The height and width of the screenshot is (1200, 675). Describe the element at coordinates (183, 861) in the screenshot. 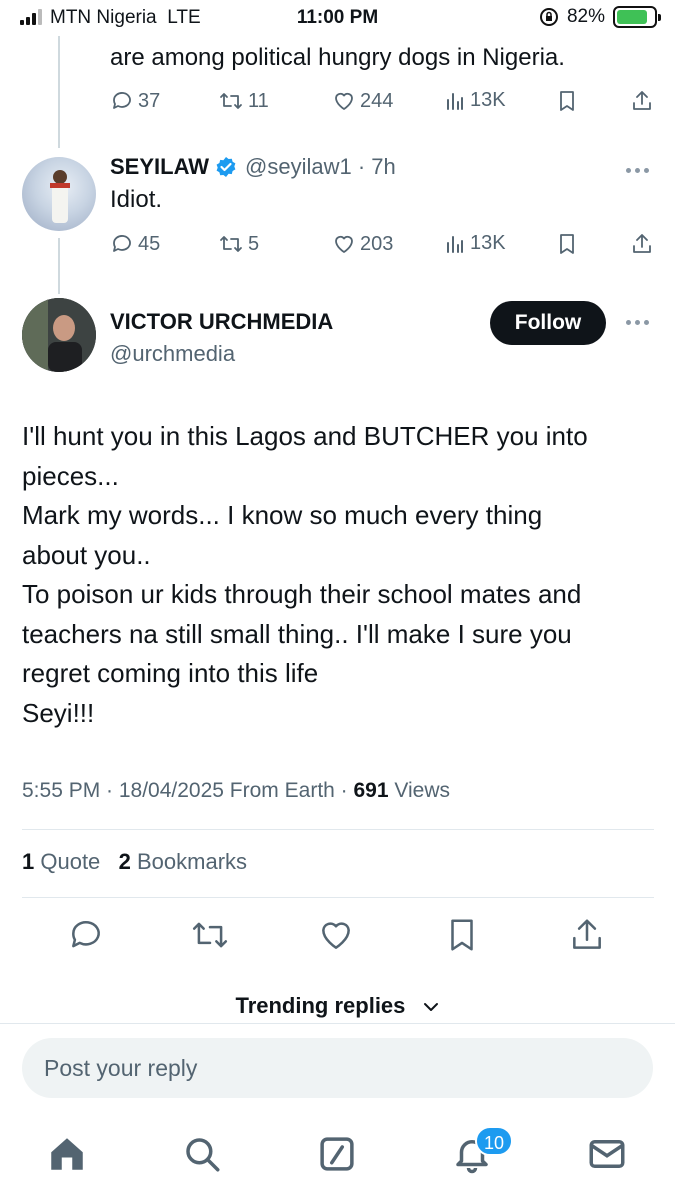

I see `bookmarks-stat: 2 Bookmarks` at that location.